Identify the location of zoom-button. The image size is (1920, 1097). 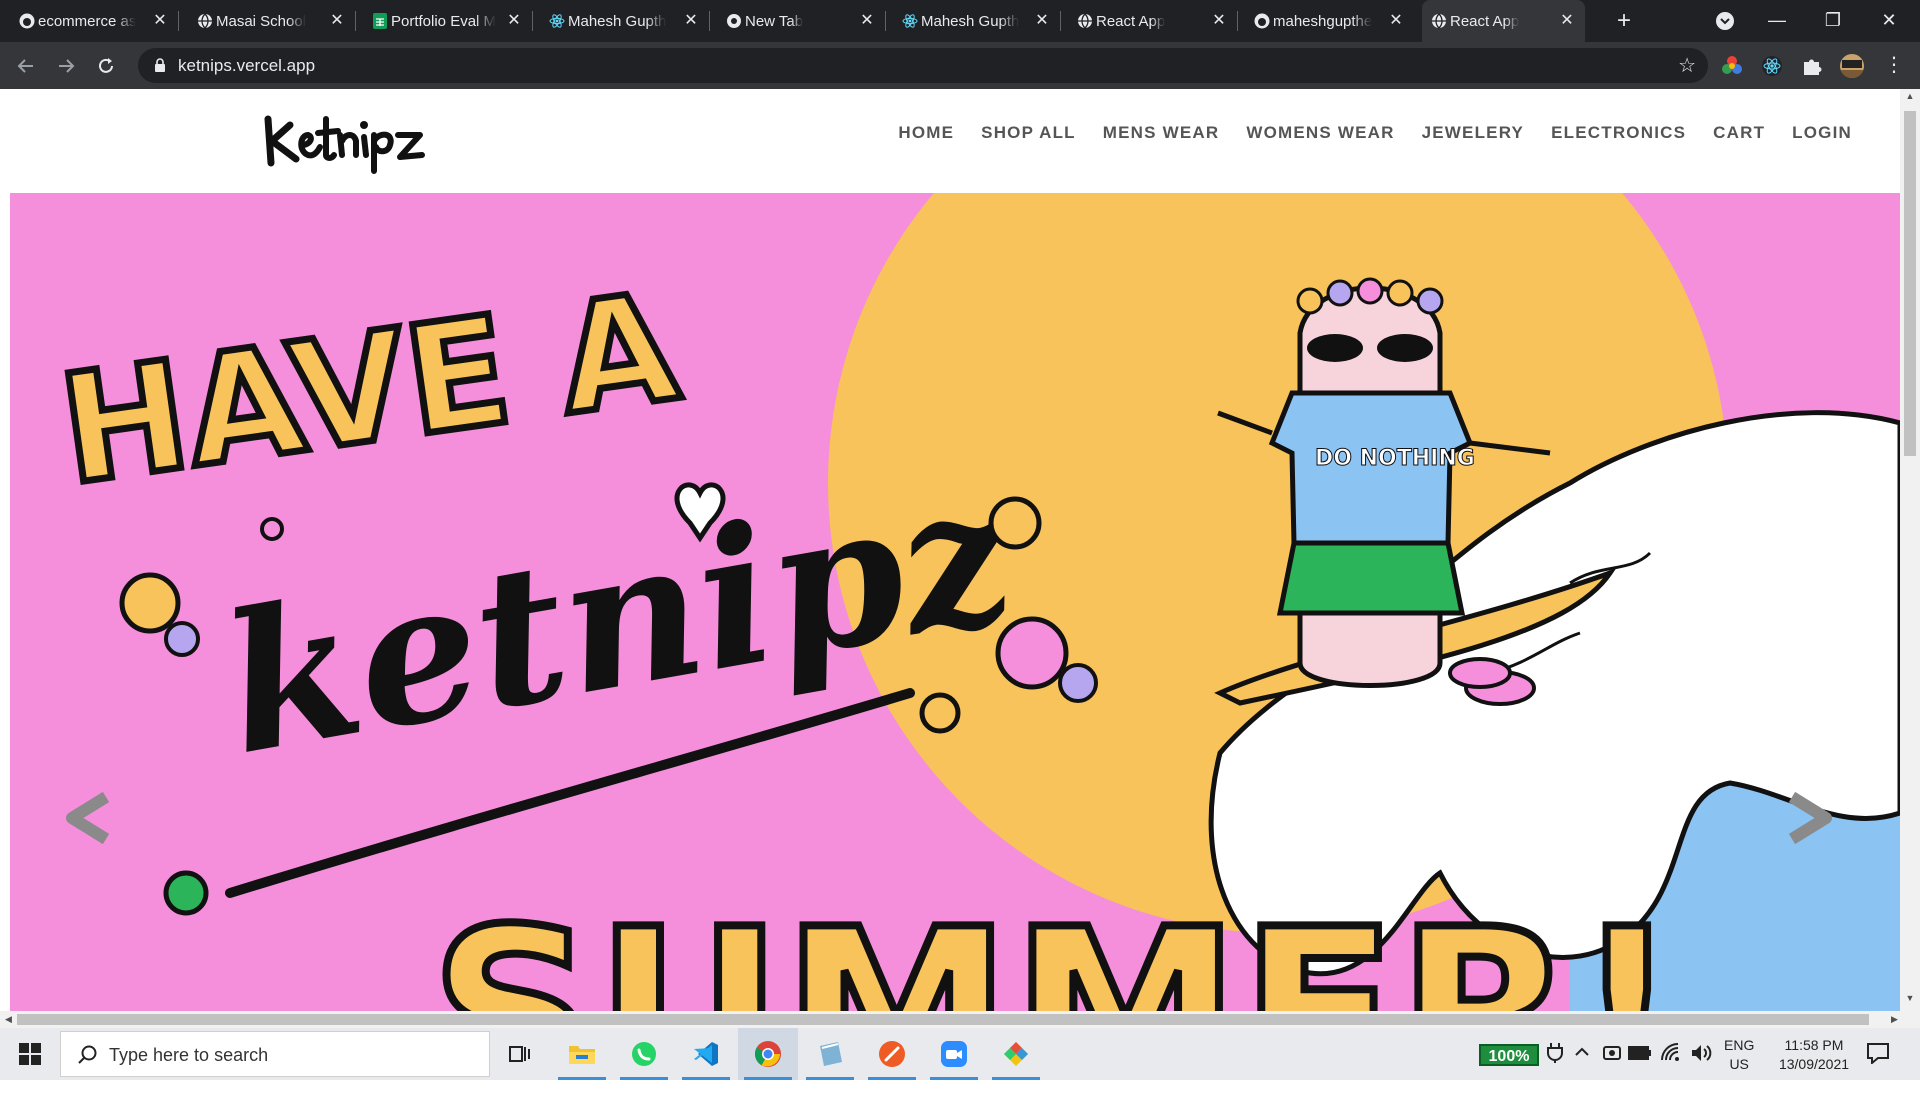
(954, 1054).